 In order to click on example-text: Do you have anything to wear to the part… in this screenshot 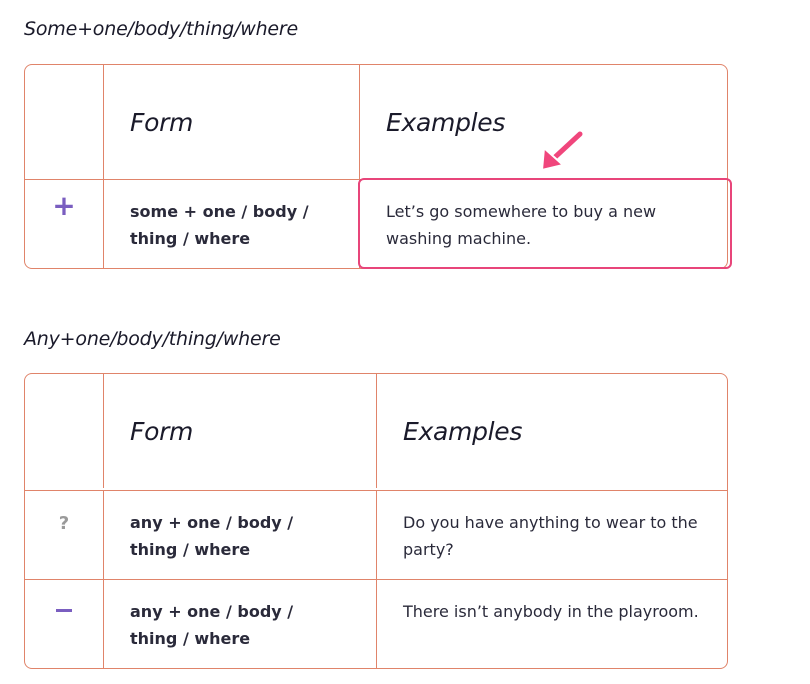, I will do `click(550, 536)`.